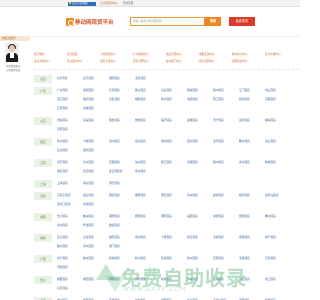 The width and height of the screenshot is (320, 300). I want to click on province-label: 江苏, so click(43, 163).